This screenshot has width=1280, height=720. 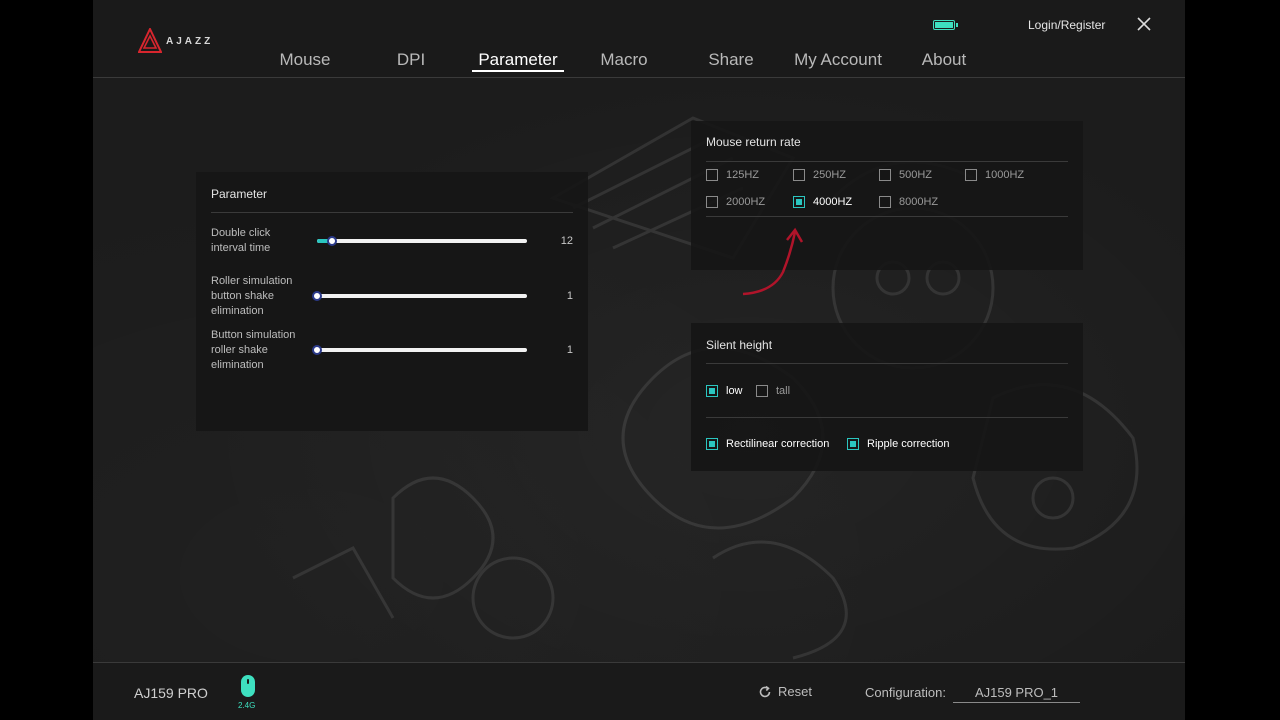 I want to click on rectilinear-correction-toggle: Rectilinear correction, so click(x=767, y=444).